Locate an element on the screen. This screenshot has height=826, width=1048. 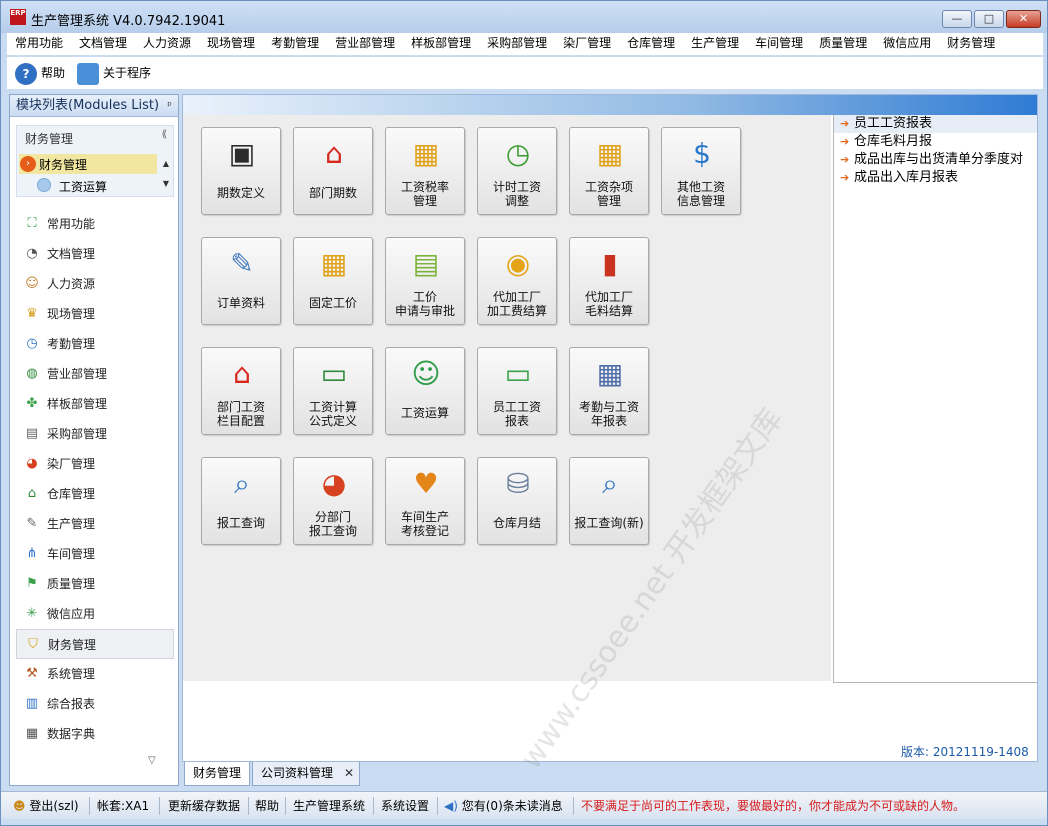
sidebar-item: ▦ 数据字典 is located at coordinates (95, 734).